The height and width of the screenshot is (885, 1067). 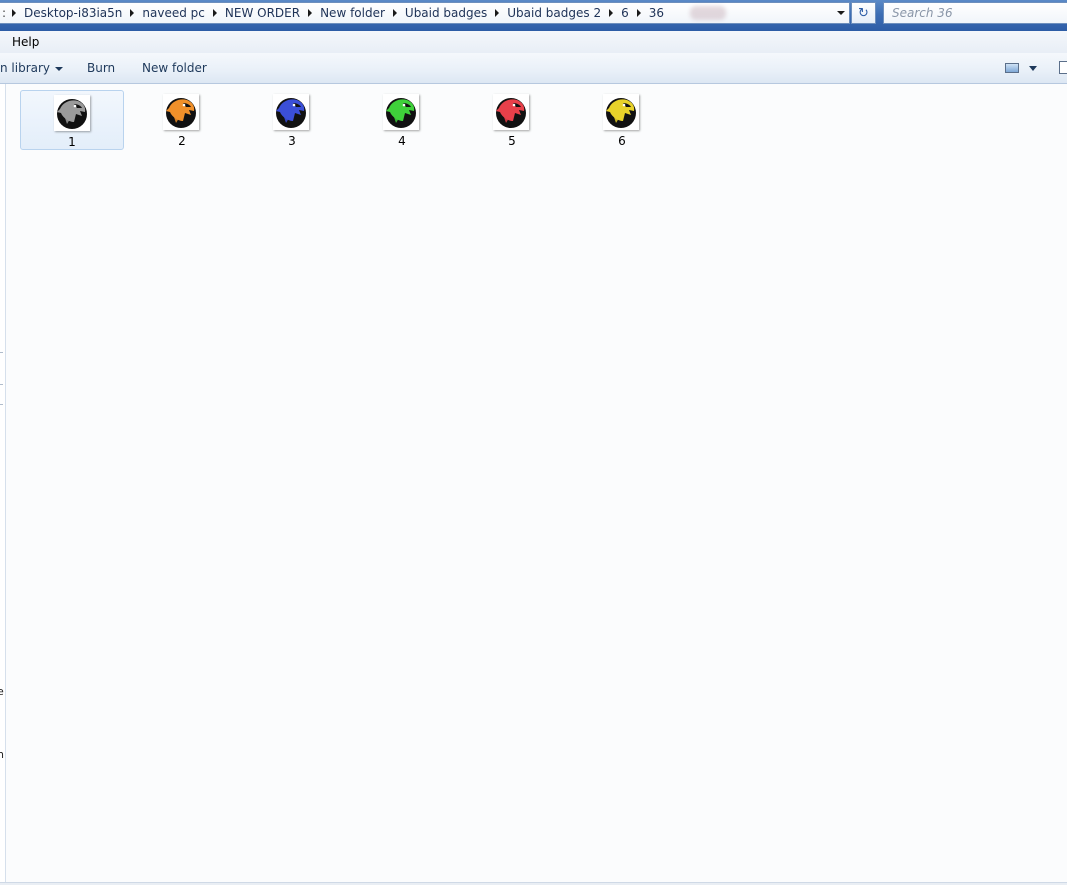 What do you see at coordinates (625, 13) in the screenshot?
I see `breadcrumb-6: 6` at bounding box center [625, 13].